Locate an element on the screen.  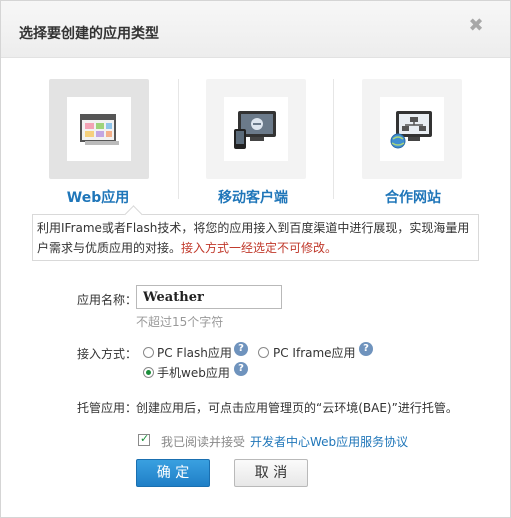
type-web-app-tile is located at coordinates (99, 129).